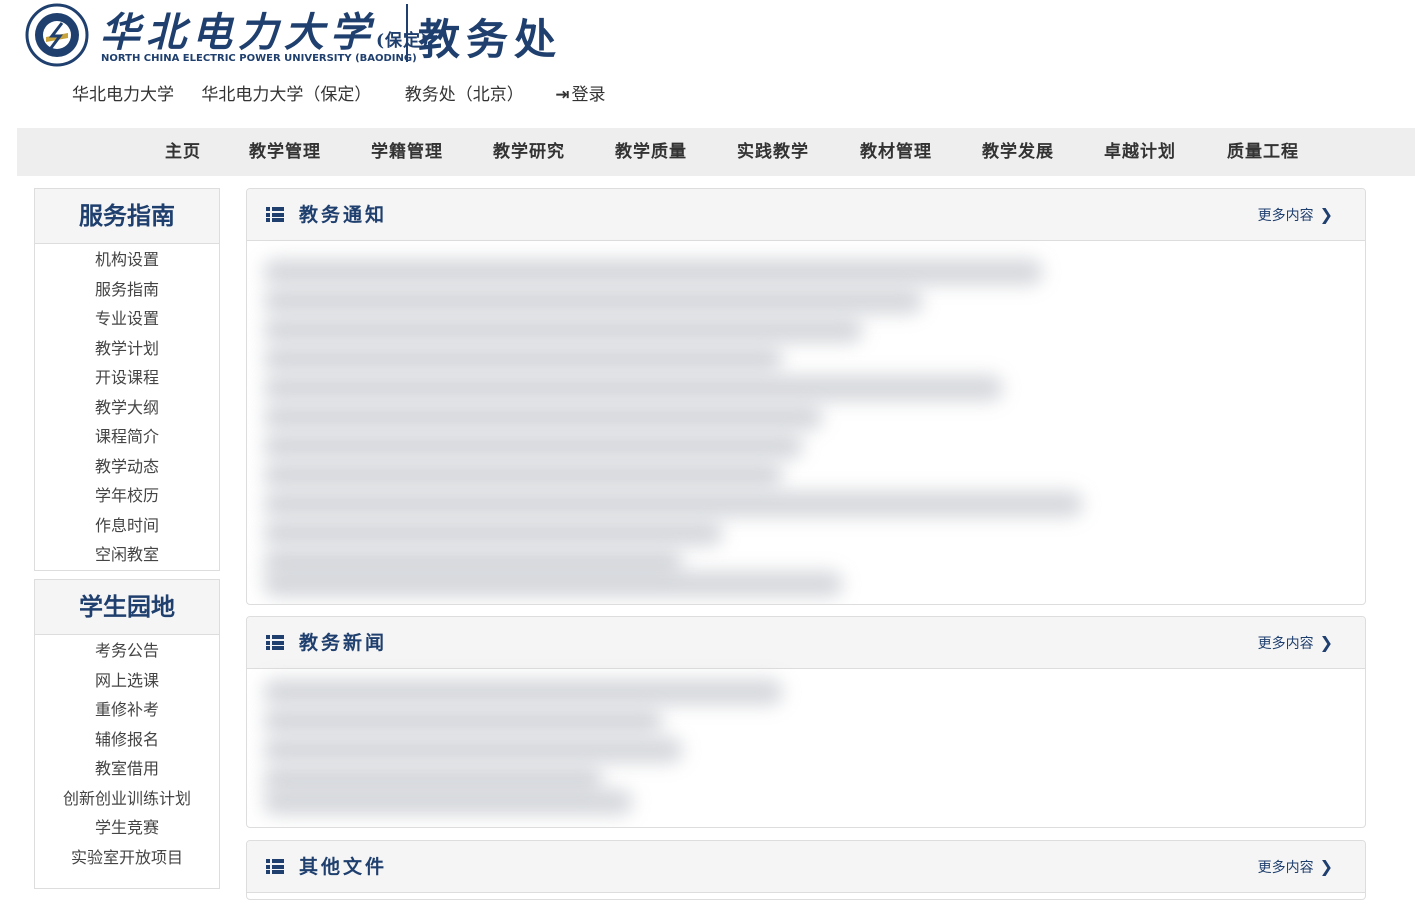  Describe the element at coordinates (127, 408) in the screenshot. I see `sidebar-item: 教学大纲` at that location.